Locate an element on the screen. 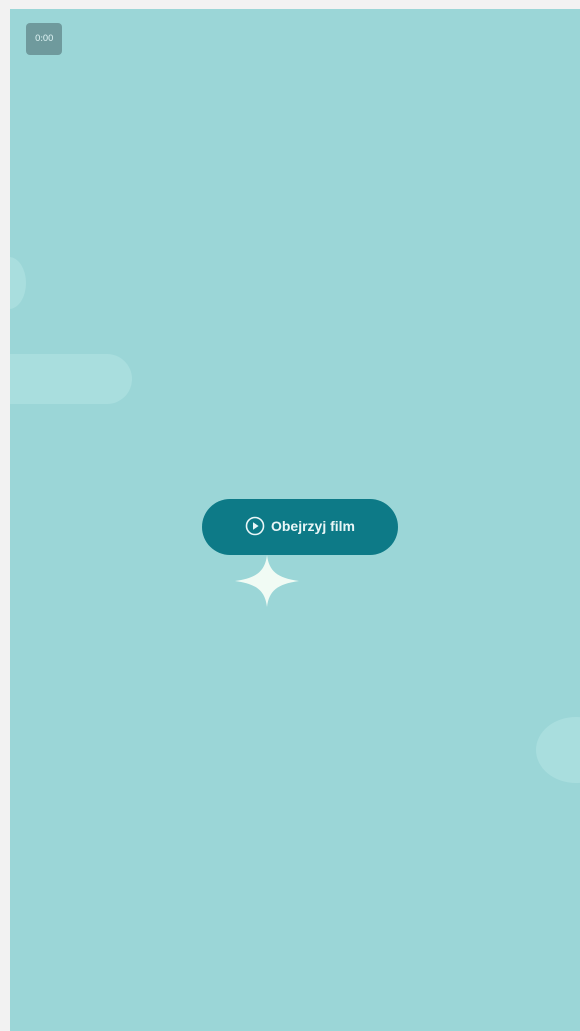 This screenshot has height=1031, width=580. watch-video-button: Obejrzyj film is located at coordinates (300, 527).